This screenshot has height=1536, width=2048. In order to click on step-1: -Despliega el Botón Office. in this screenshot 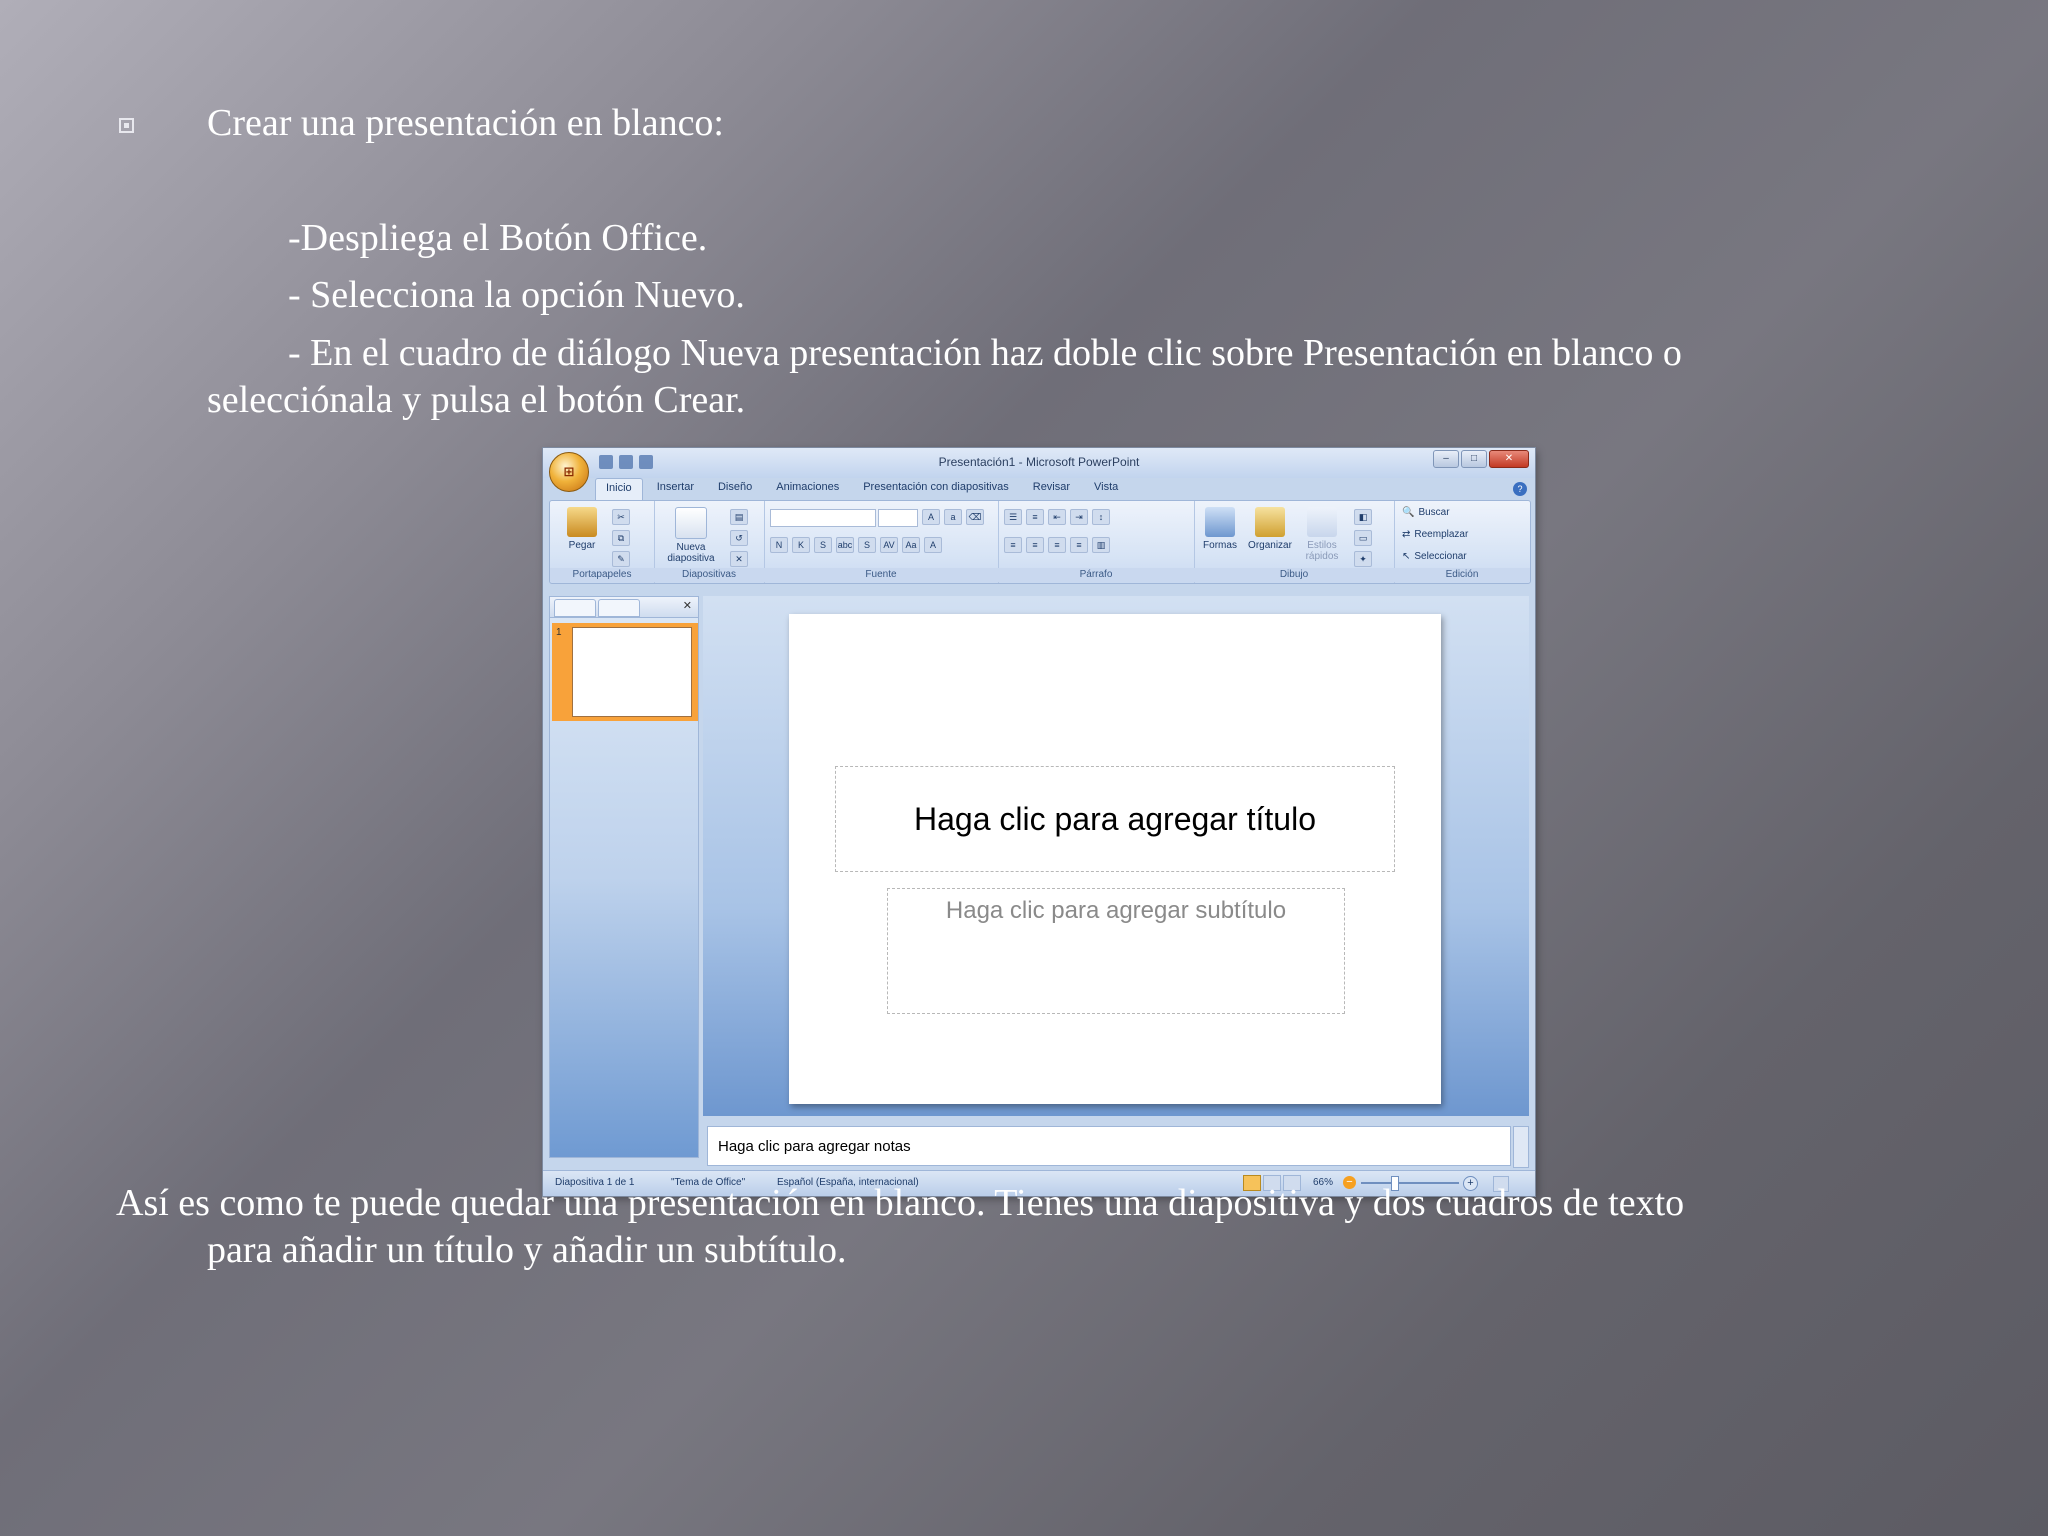, I will do `click(498, 238)`.